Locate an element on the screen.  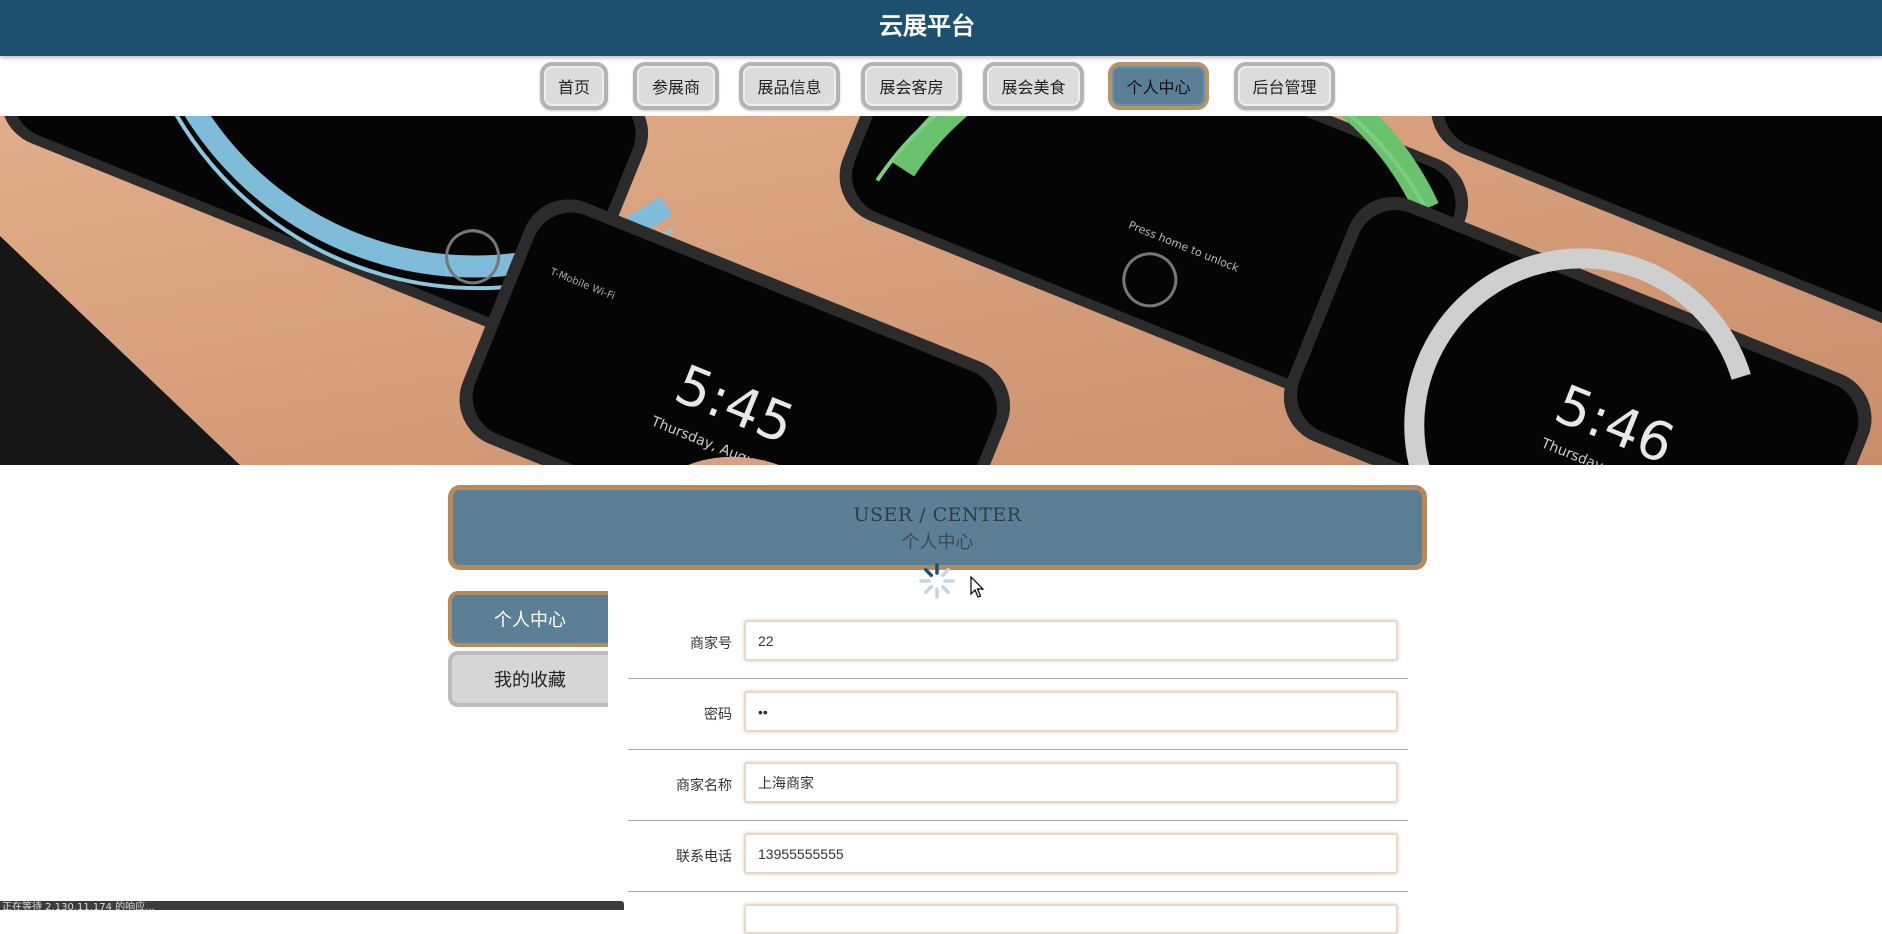
loading-spinner-icon is located at coordinates (937, 581).